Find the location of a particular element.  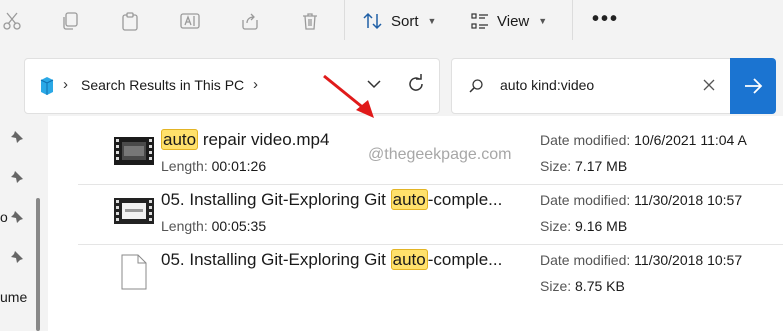

nav-item-label: ume is located at coordinates (13, 297).